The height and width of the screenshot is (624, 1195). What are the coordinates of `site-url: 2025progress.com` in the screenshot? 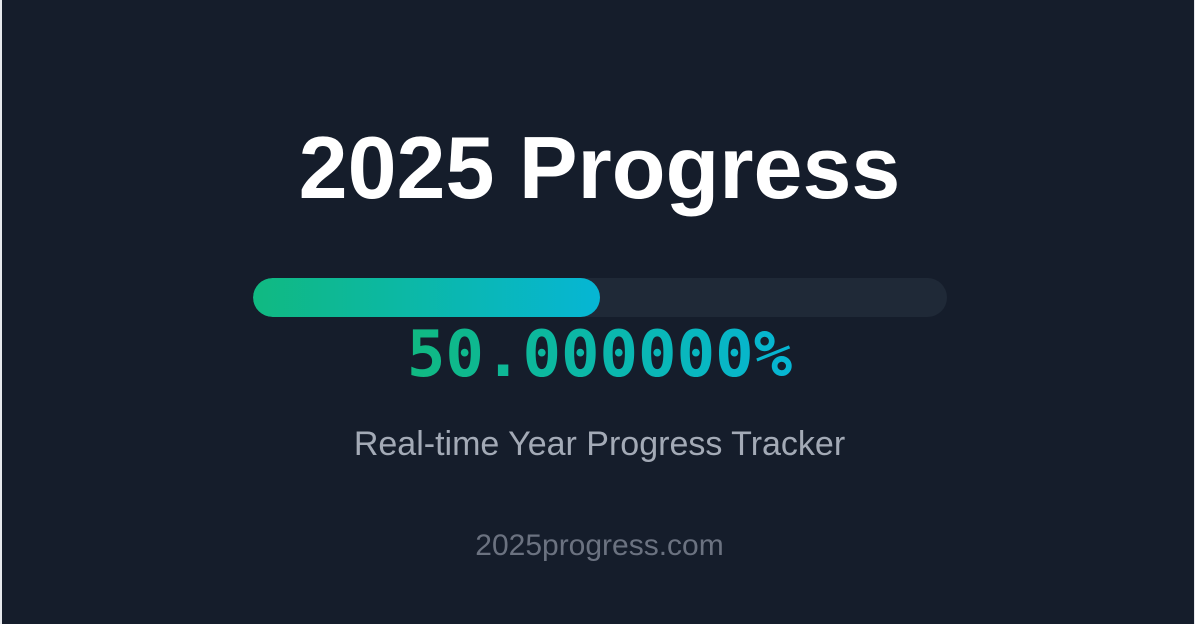 It's located at (599, 545).